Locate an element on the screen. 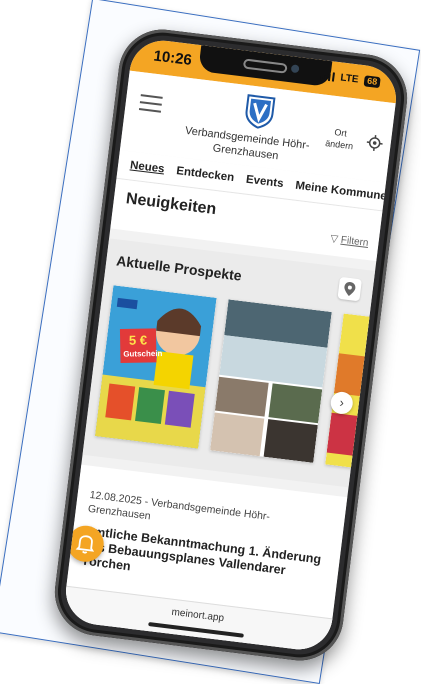  bell-icon is located at coordinates (86, 544).